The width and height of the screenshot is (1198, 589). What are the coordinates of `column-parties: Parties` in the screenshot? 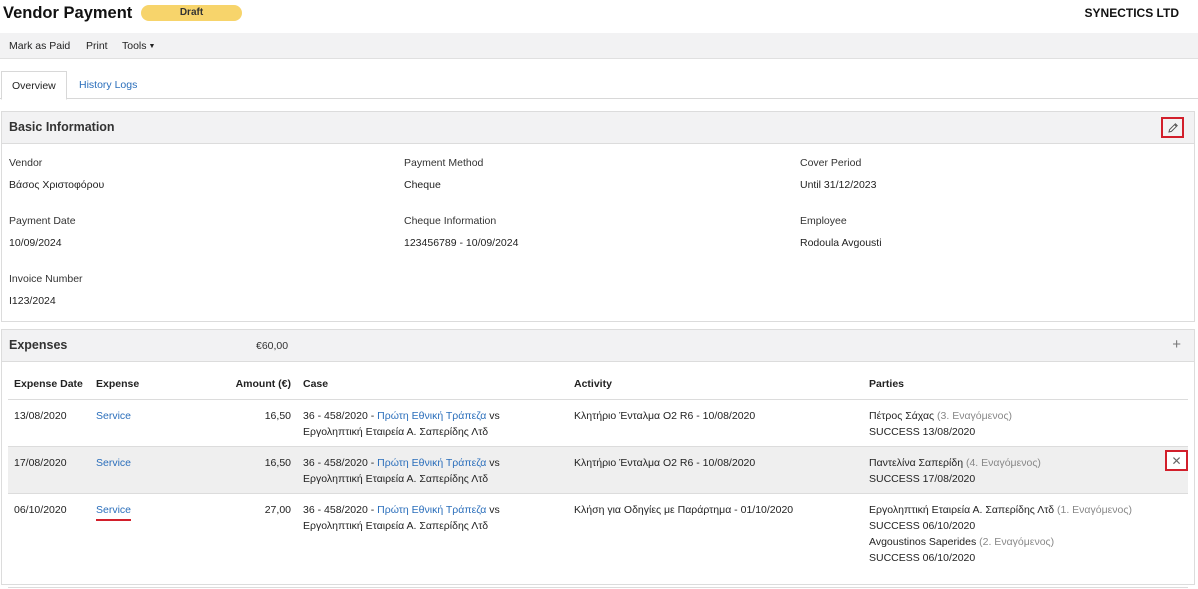 It's located at (1025, 385).